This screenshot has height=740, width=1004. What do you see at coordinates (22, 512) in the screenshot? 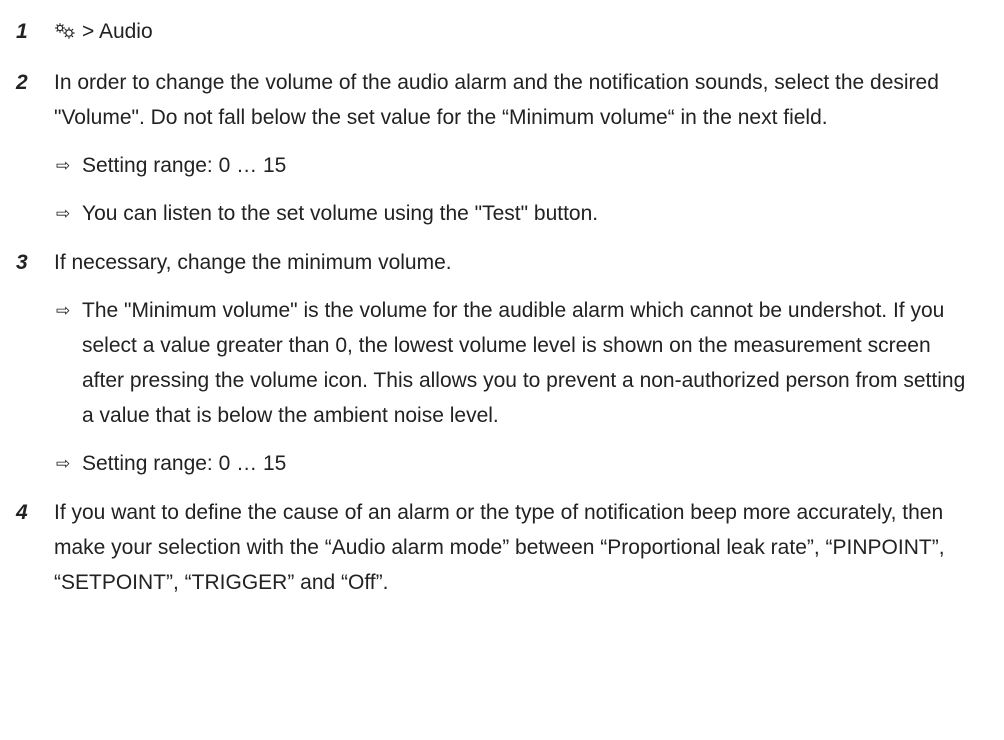
I see `step-number: 4` at bounding box center [22, 512].